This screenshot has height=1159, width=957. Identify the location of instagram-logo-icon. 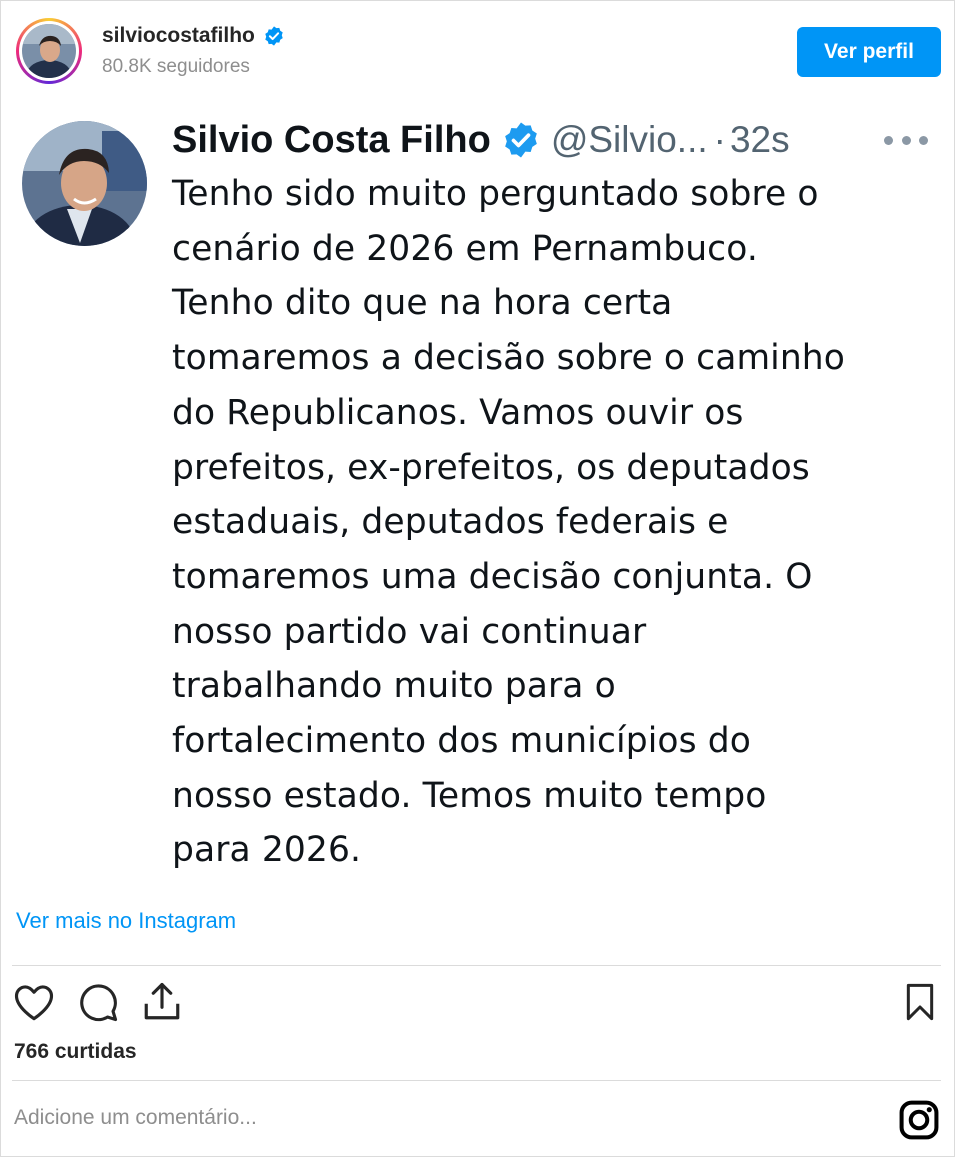
(919, 1120).